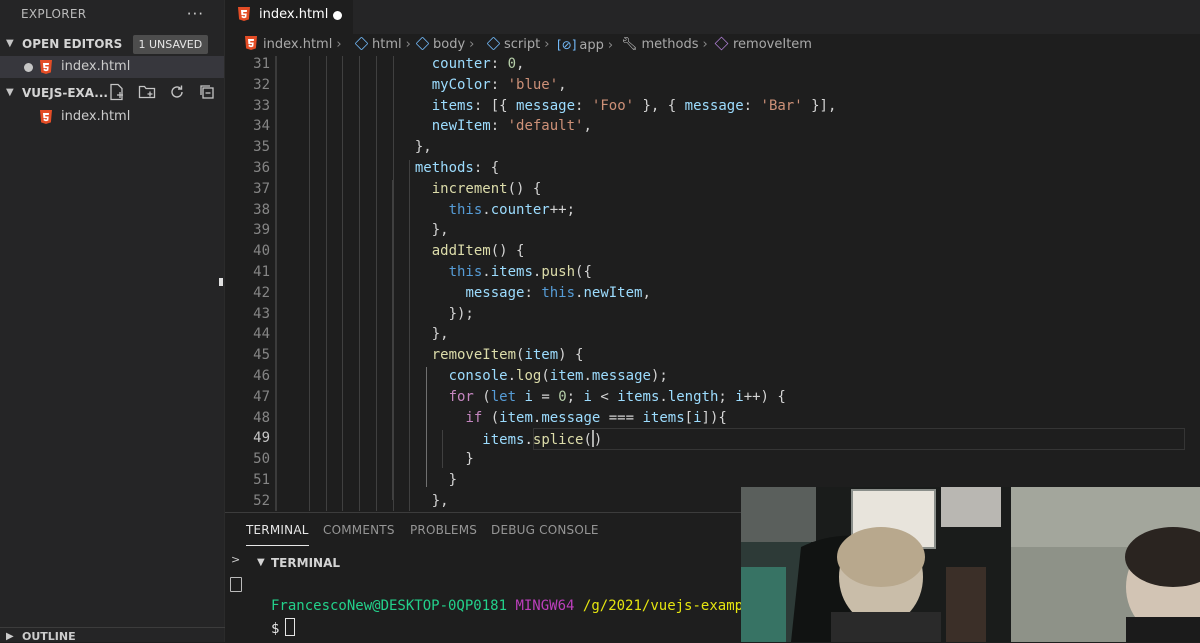 The image size is (1200, 643). What do you see at coordinates (387, 44) in the screenshot?
I see `breadcrumb-html-label: html` at bounding box center [387, 44].